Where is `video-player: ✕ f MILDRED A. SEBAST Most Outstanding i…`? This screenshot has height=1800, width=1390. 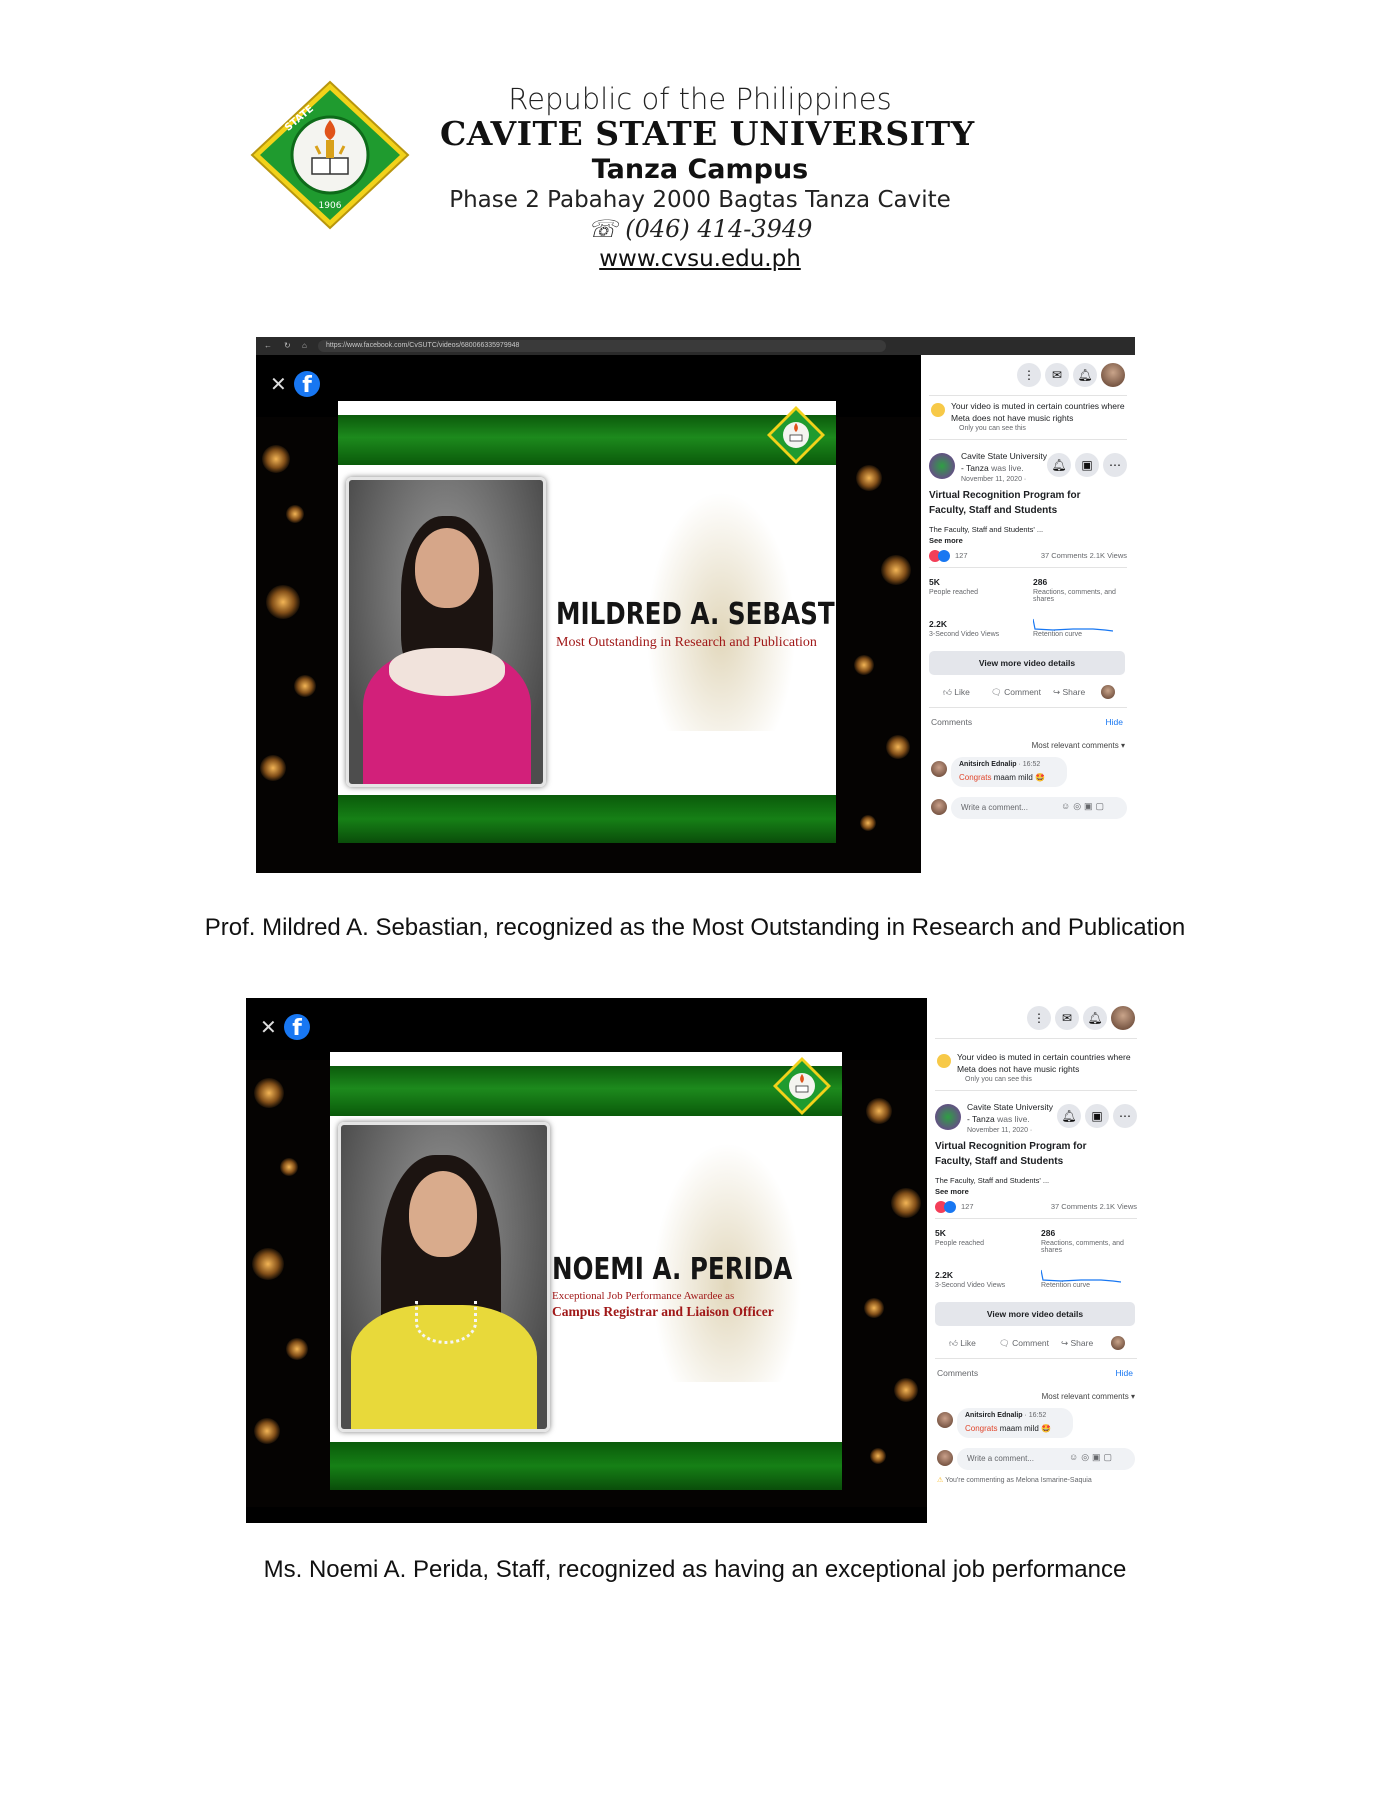 video-player: ✕ f MILDRED A. SEBAST Most Outstanding i… is located at coordinates (588, 614).